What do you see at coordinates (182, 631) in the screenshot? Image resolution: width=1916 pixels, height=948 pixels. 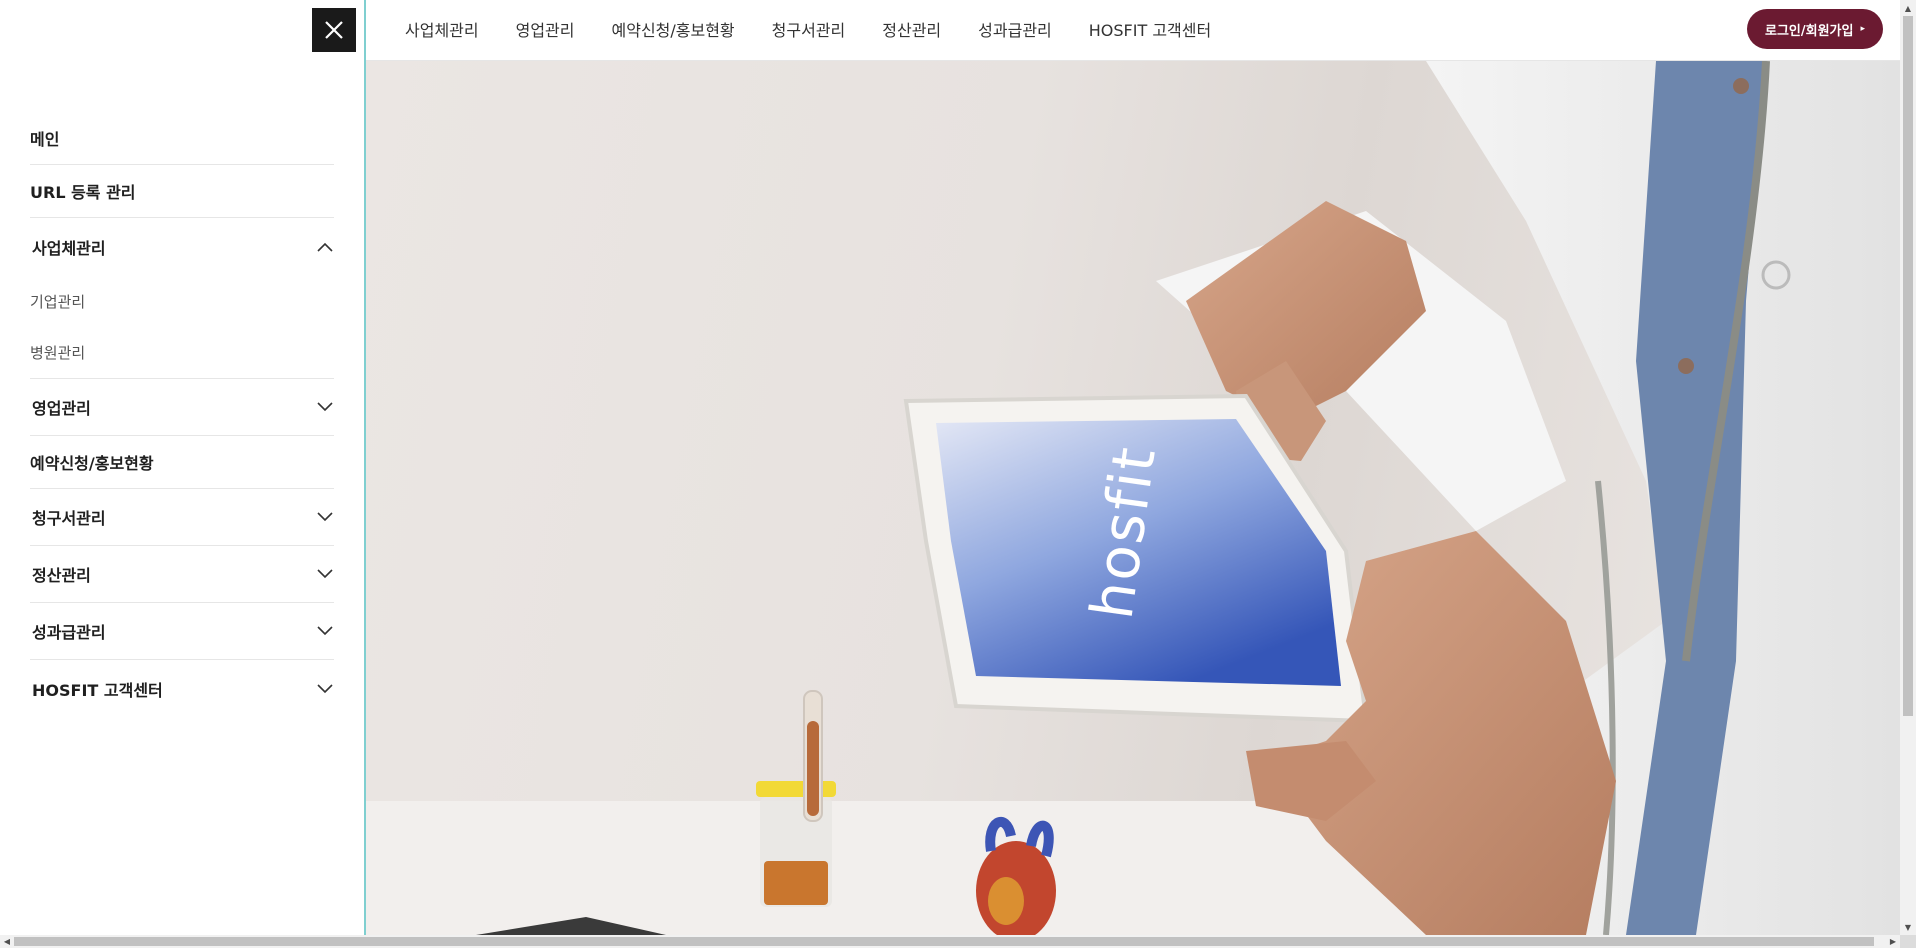 I see `sidebar-item-incentive: 성과급관리` at bounding box center [182, 631].